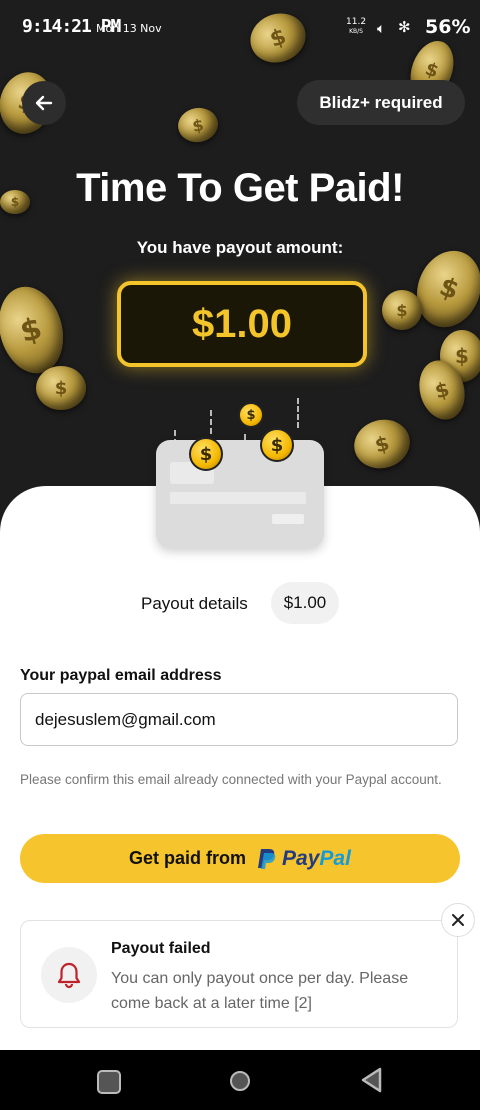  What do you see at coordinates (448, 27) in the screenshot?
I see `battery-level: 56%` at bounding box center [448, 27].